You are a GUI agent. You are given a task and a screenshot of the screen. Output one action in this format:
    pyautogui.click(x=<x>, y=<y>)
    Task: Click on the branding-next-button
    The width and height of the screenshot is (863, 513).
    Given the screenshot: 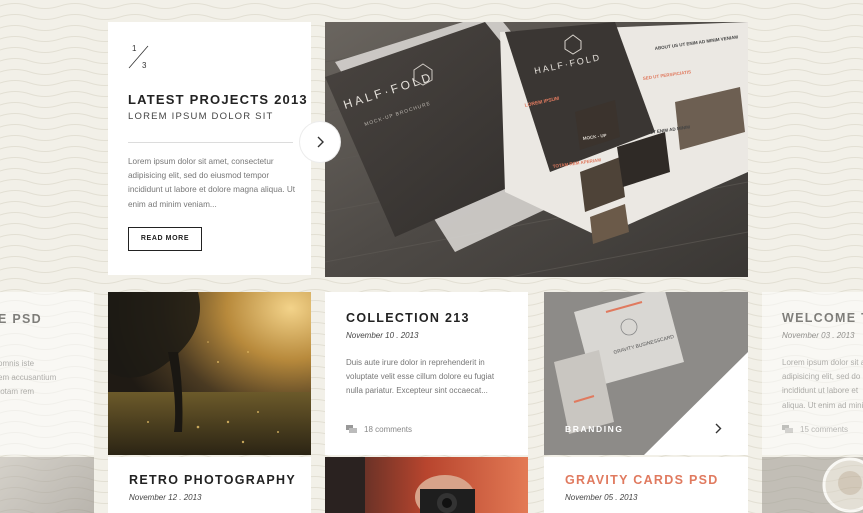 What is the action you would take?
    pyautogui.click(x=718, y=428)
    